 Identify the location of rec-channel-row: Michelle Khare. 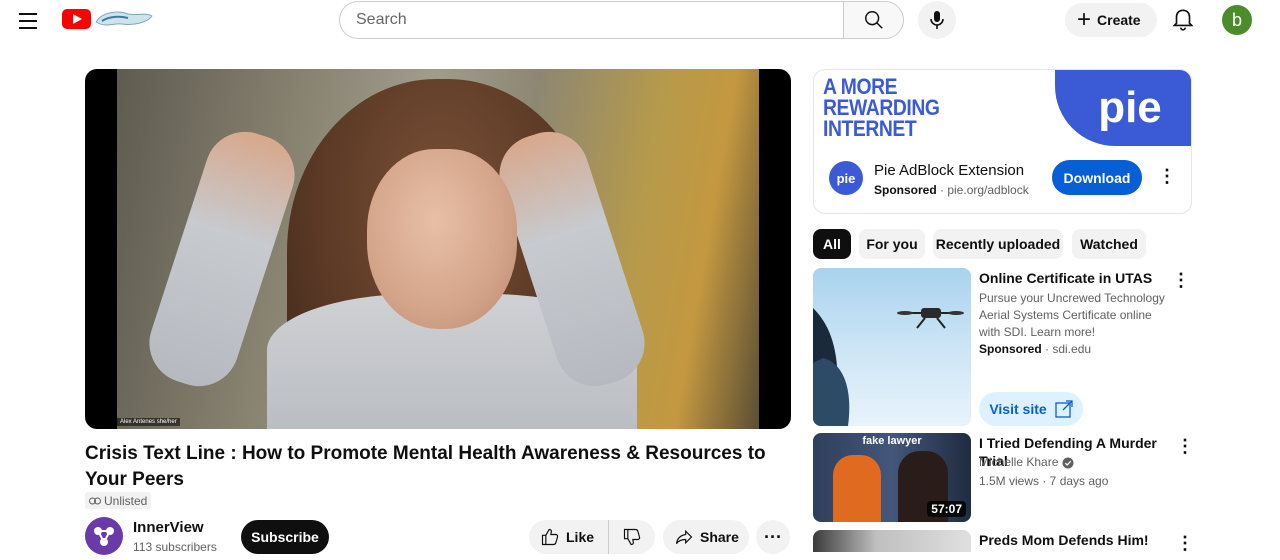
(1026, 462).